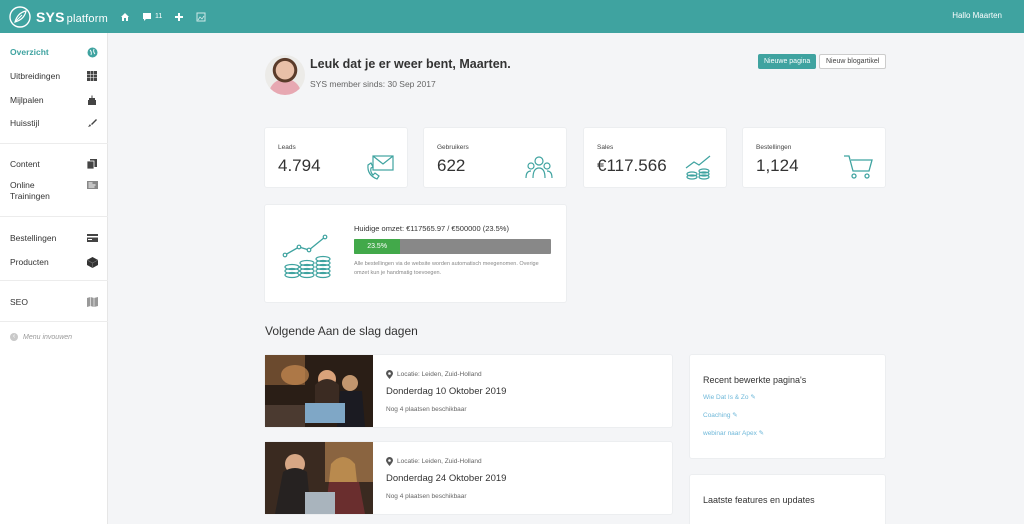  Describe the element at coordinates (512, 16) in the screenshot. I see `top-bar: SYS platform 11 Hallo Maarten` at that location.